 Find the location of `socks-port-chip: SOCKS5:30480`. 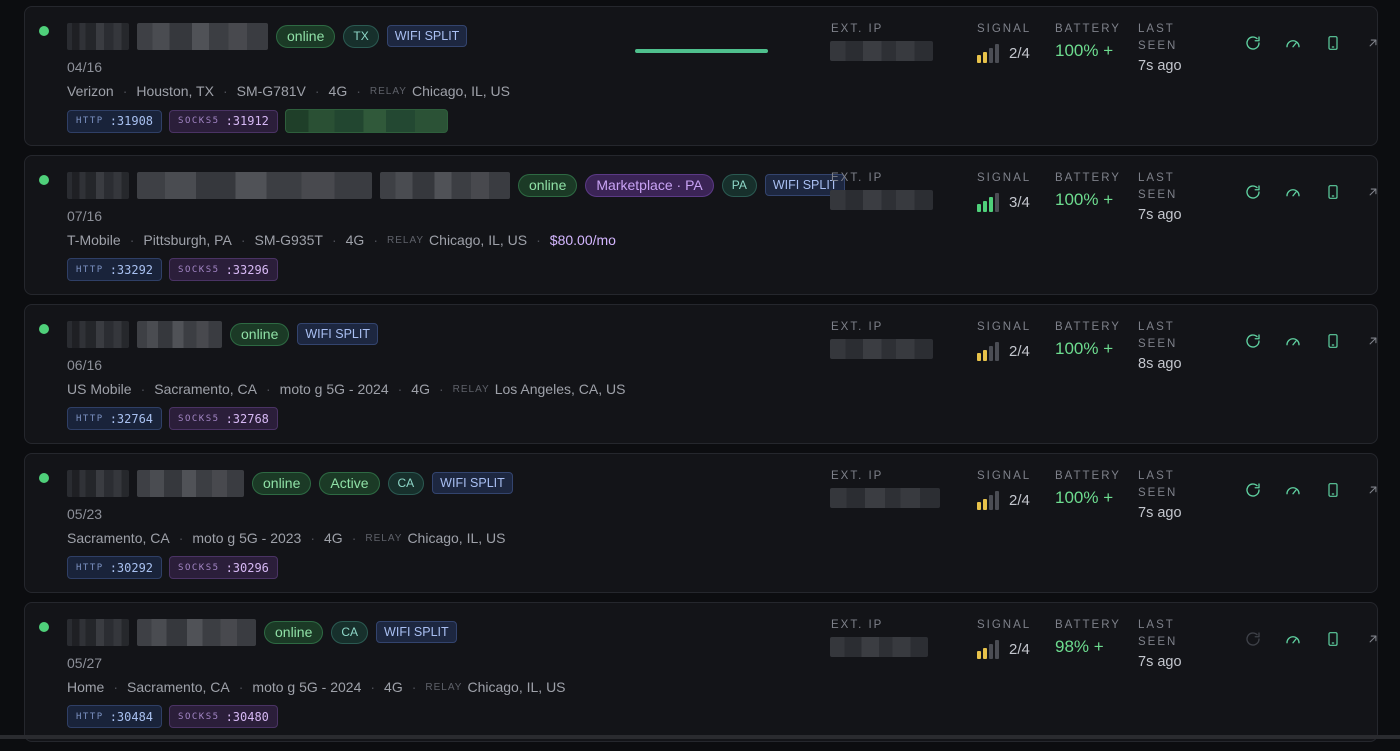

socks-port-chip: SOCKS5:30480 is located at coordinates (223, 716).